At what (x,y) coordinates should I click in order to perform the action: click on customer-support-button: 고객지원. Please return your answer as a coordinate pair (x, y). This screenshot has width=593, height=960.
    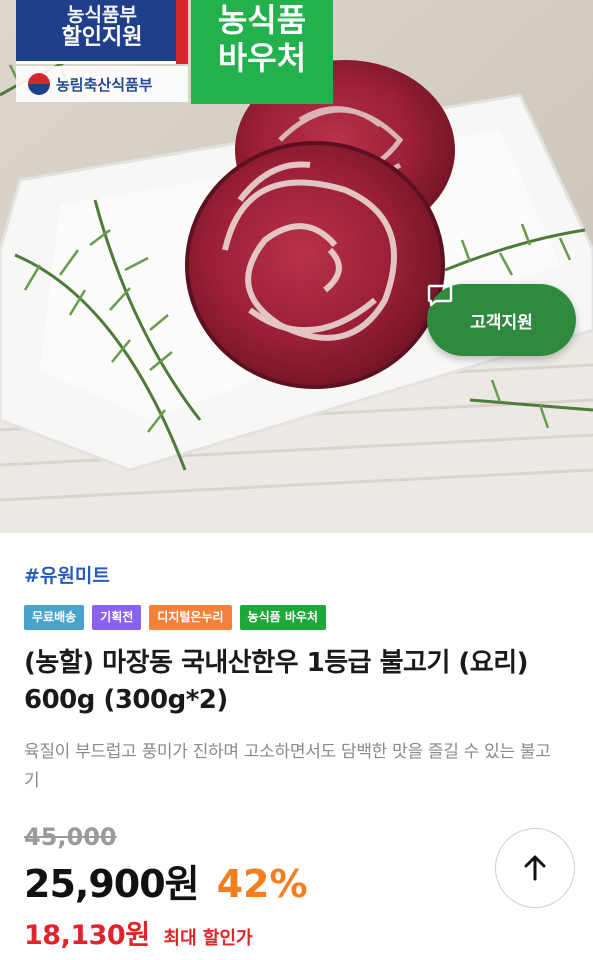
    Looking at the image, I should click on (501, 320).